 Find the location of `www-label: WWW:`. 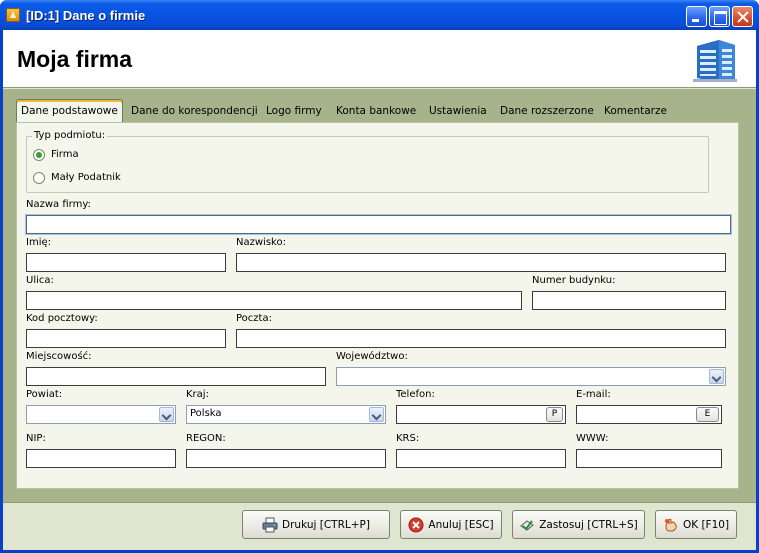

www-label: WWW: is located at coordinates (592, 438).